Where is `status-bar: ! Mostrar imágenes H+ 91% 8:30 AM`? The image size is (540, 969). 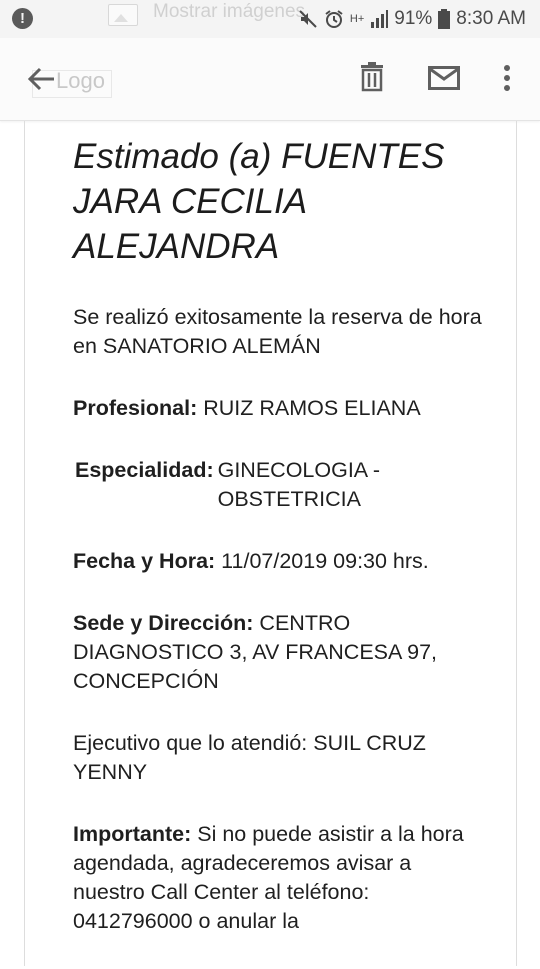
status-bar: ! Mostrar imágenes H+ 91% 8:30 AM is located at coordinates (270, 19).